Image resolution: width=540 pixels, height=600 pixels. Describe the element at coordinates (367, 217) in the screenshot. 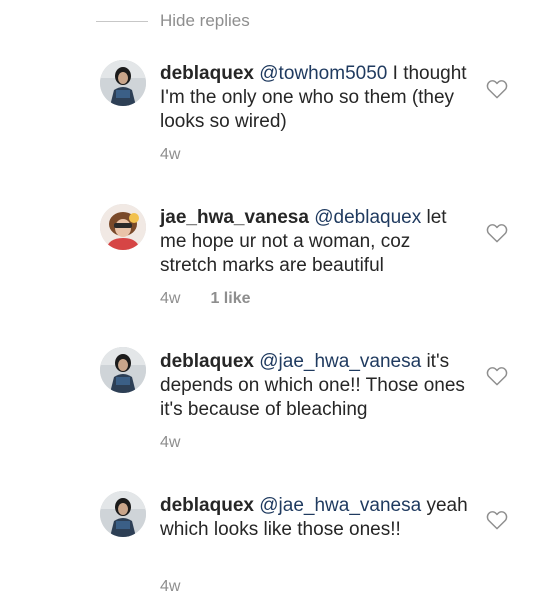

I see `comment-mention: @deblaquex` at that location.